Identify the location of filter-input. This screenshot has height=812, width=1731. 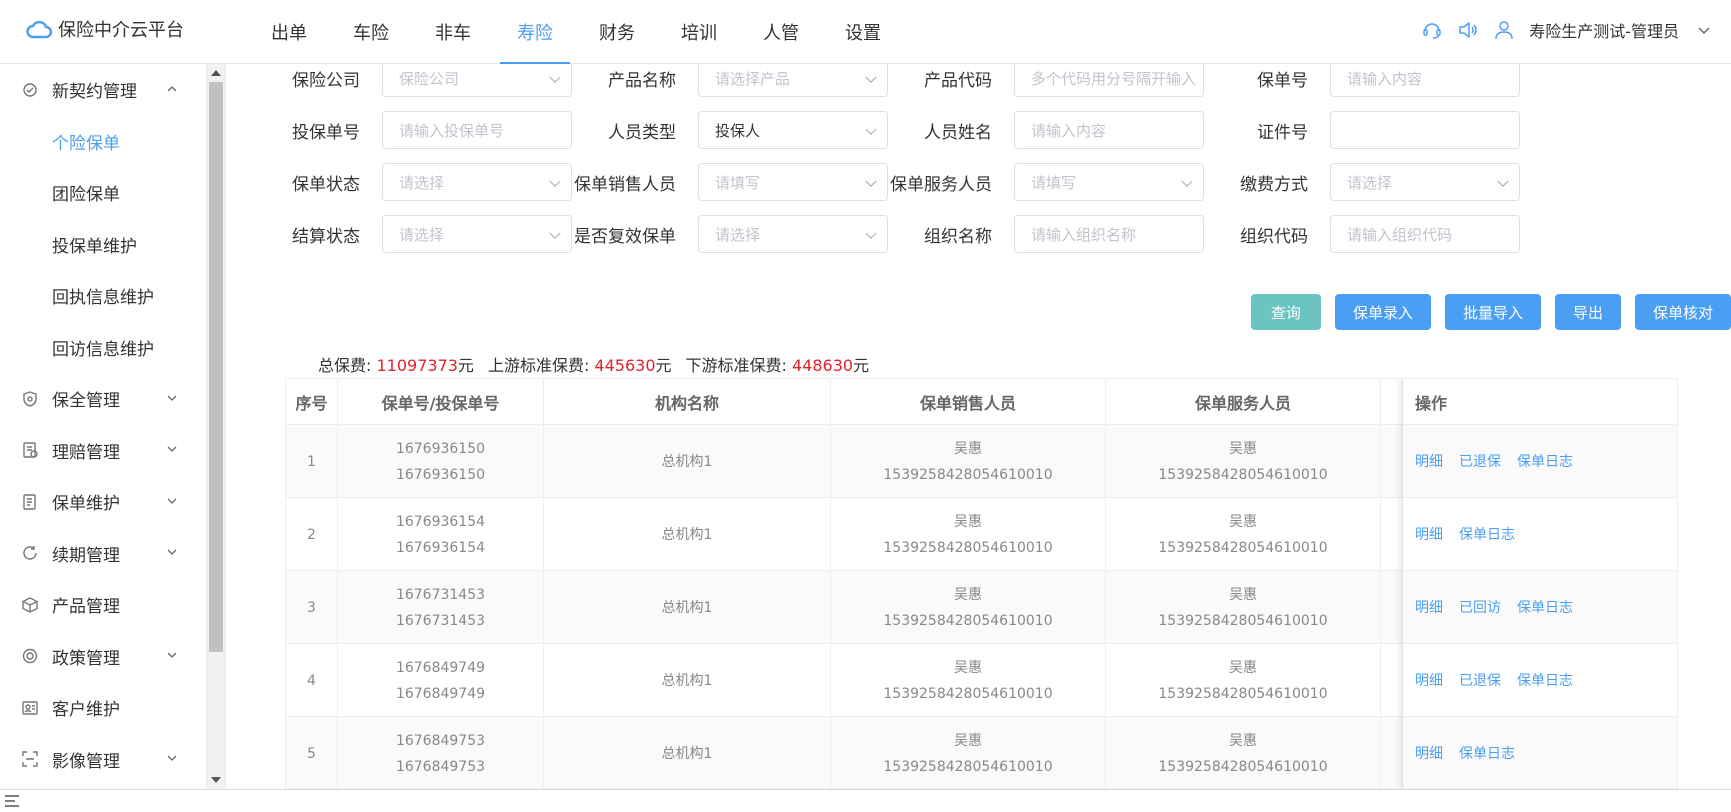
(1425, 130).